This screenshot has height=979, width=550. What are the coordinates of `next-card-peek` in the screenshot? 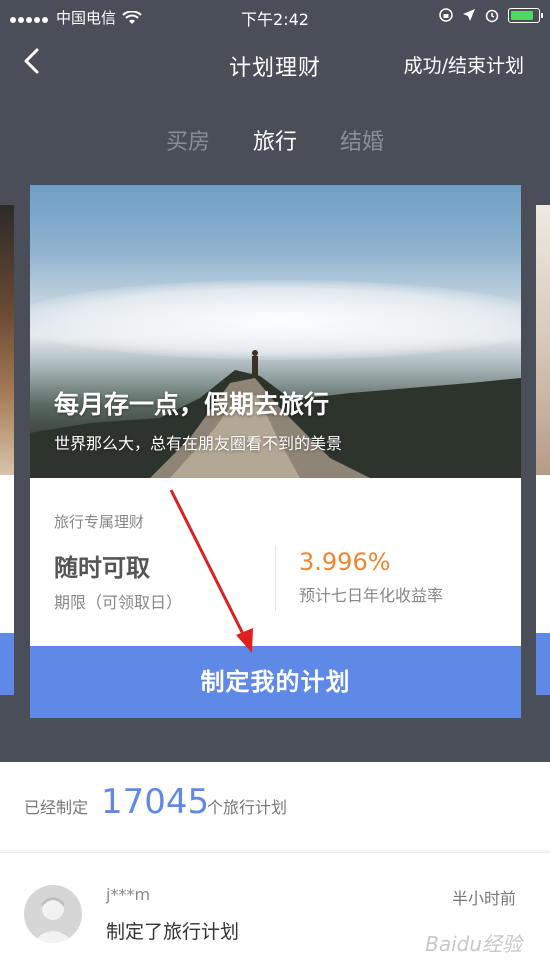 It's located at (543, 450).